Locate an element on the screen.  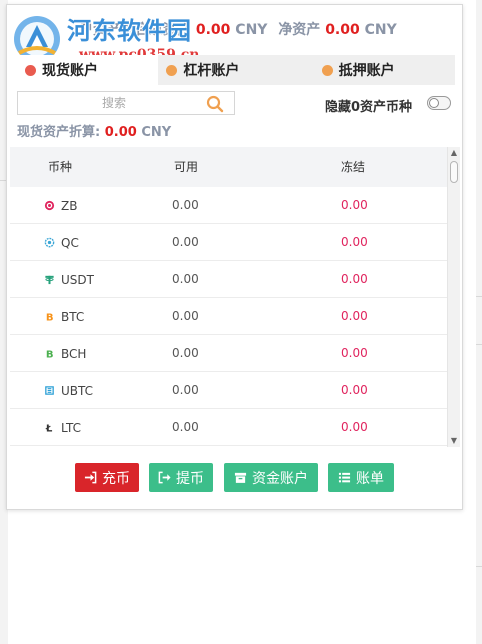
header-coin: 币种 is located at coordinates (60, 167).